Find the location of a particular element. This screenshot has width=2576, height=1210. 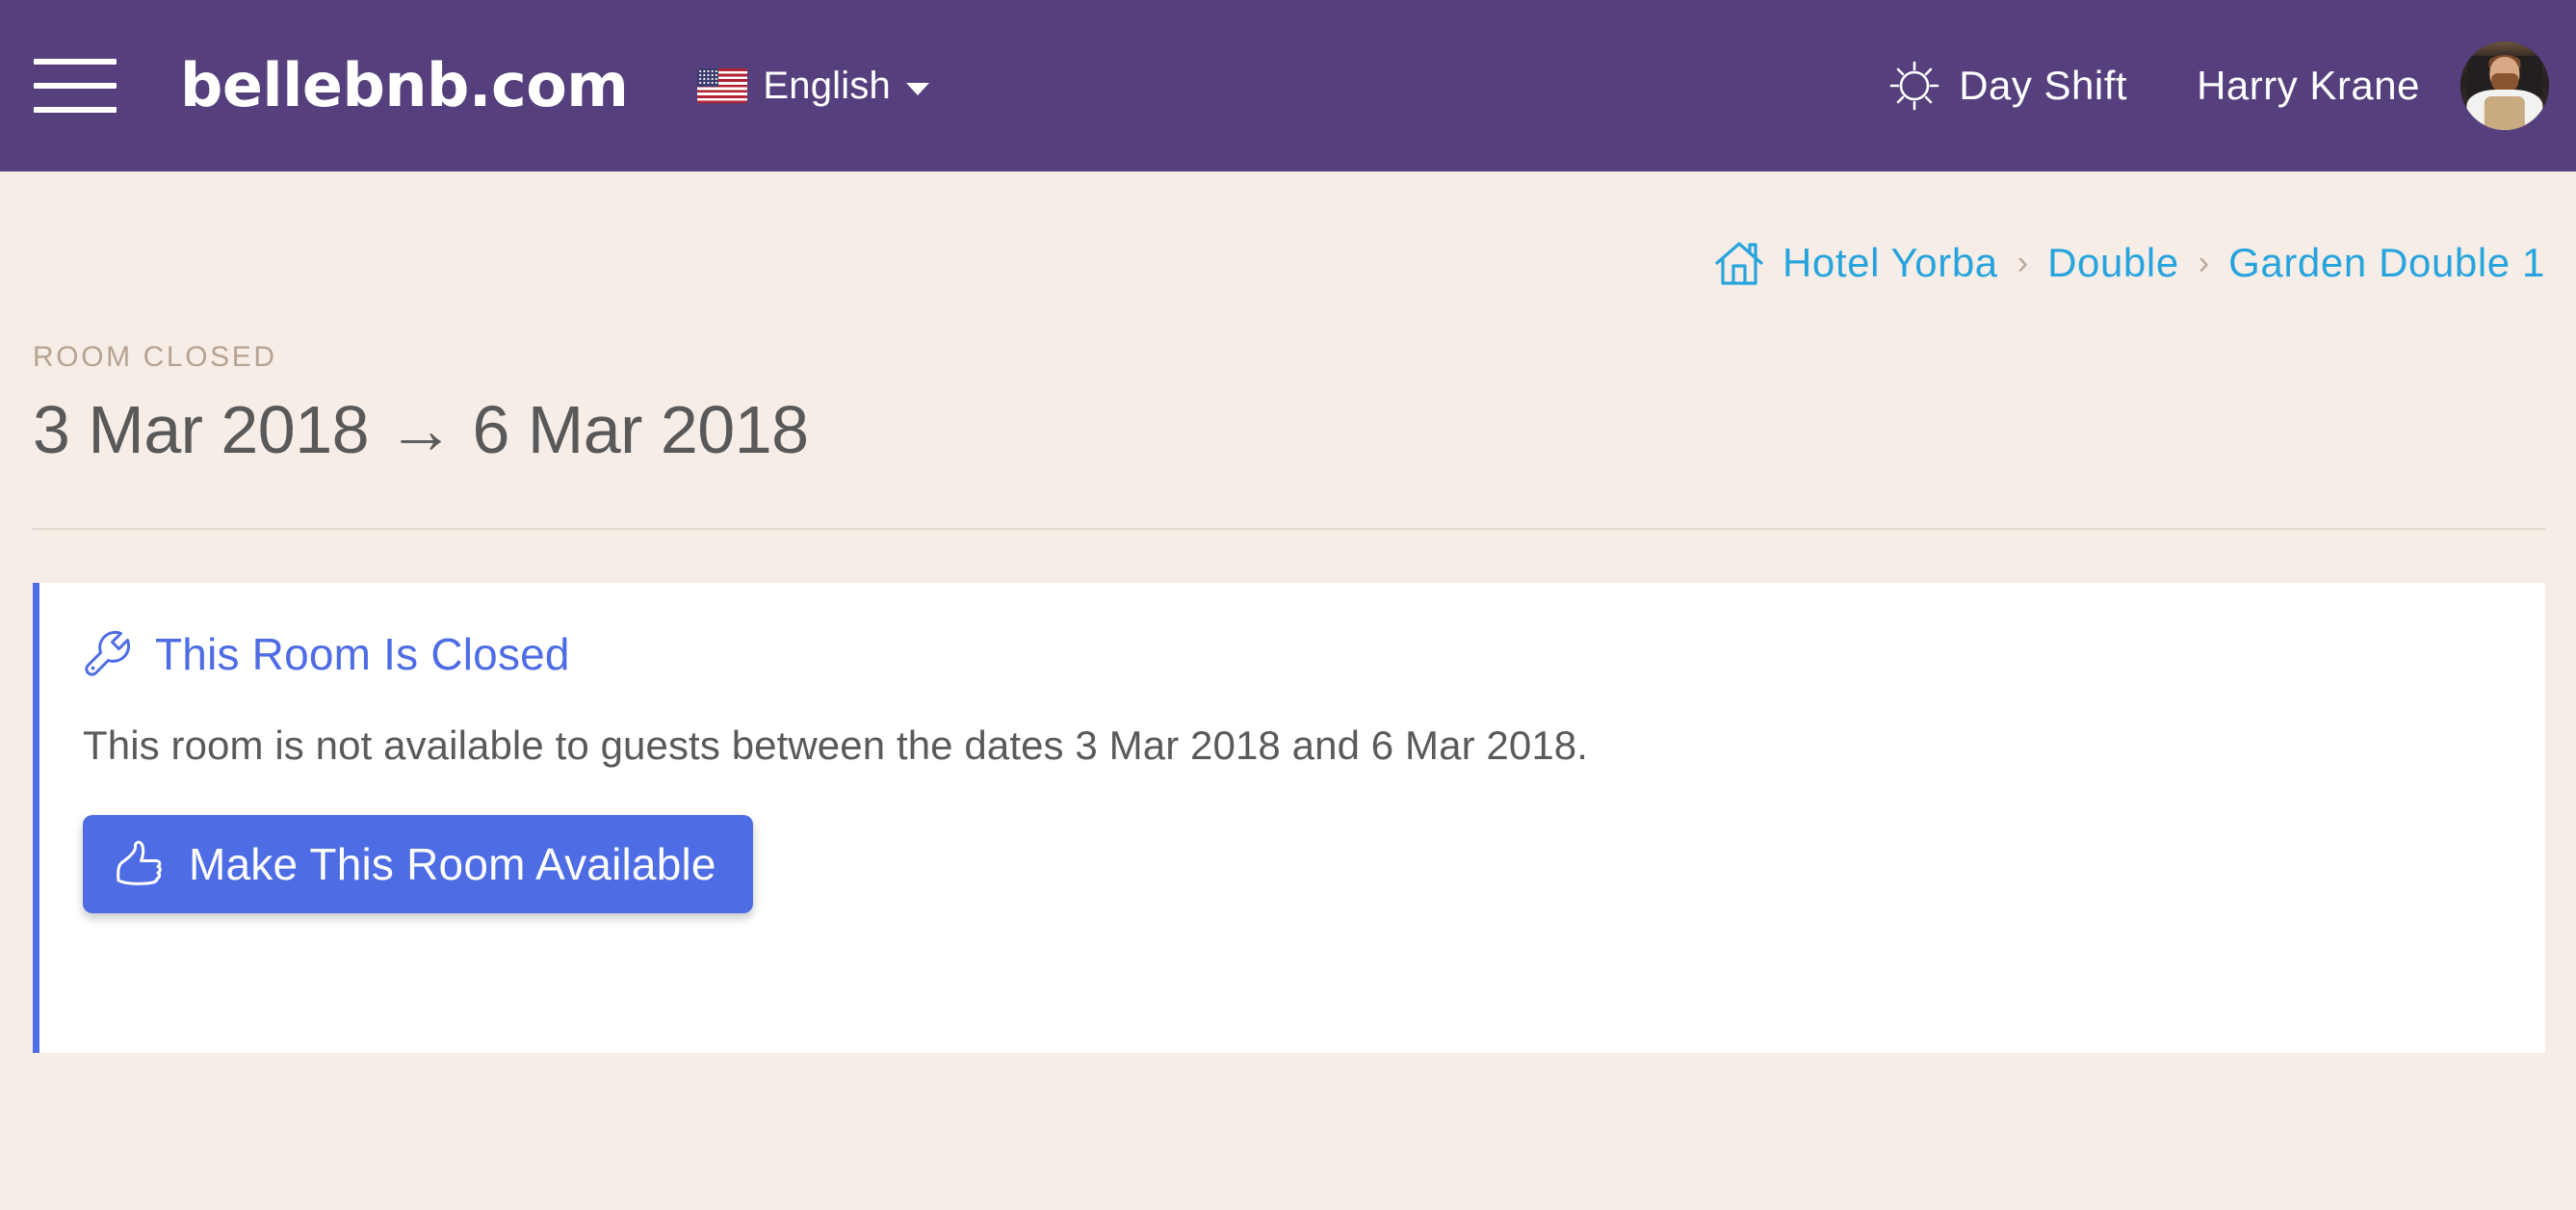

avatar is located at coordinates (2504, 85).